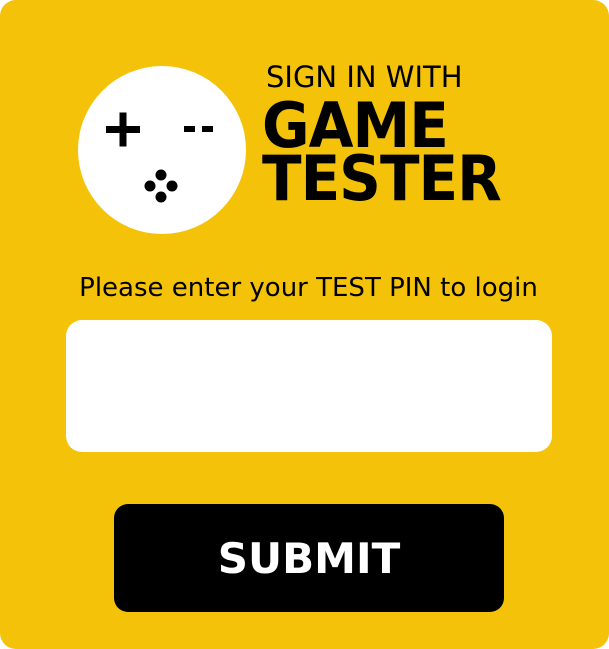  Describe the element at coordinates (382, 178) in the screenshot. I see `brand-name-line-2: TESTER` at that location.